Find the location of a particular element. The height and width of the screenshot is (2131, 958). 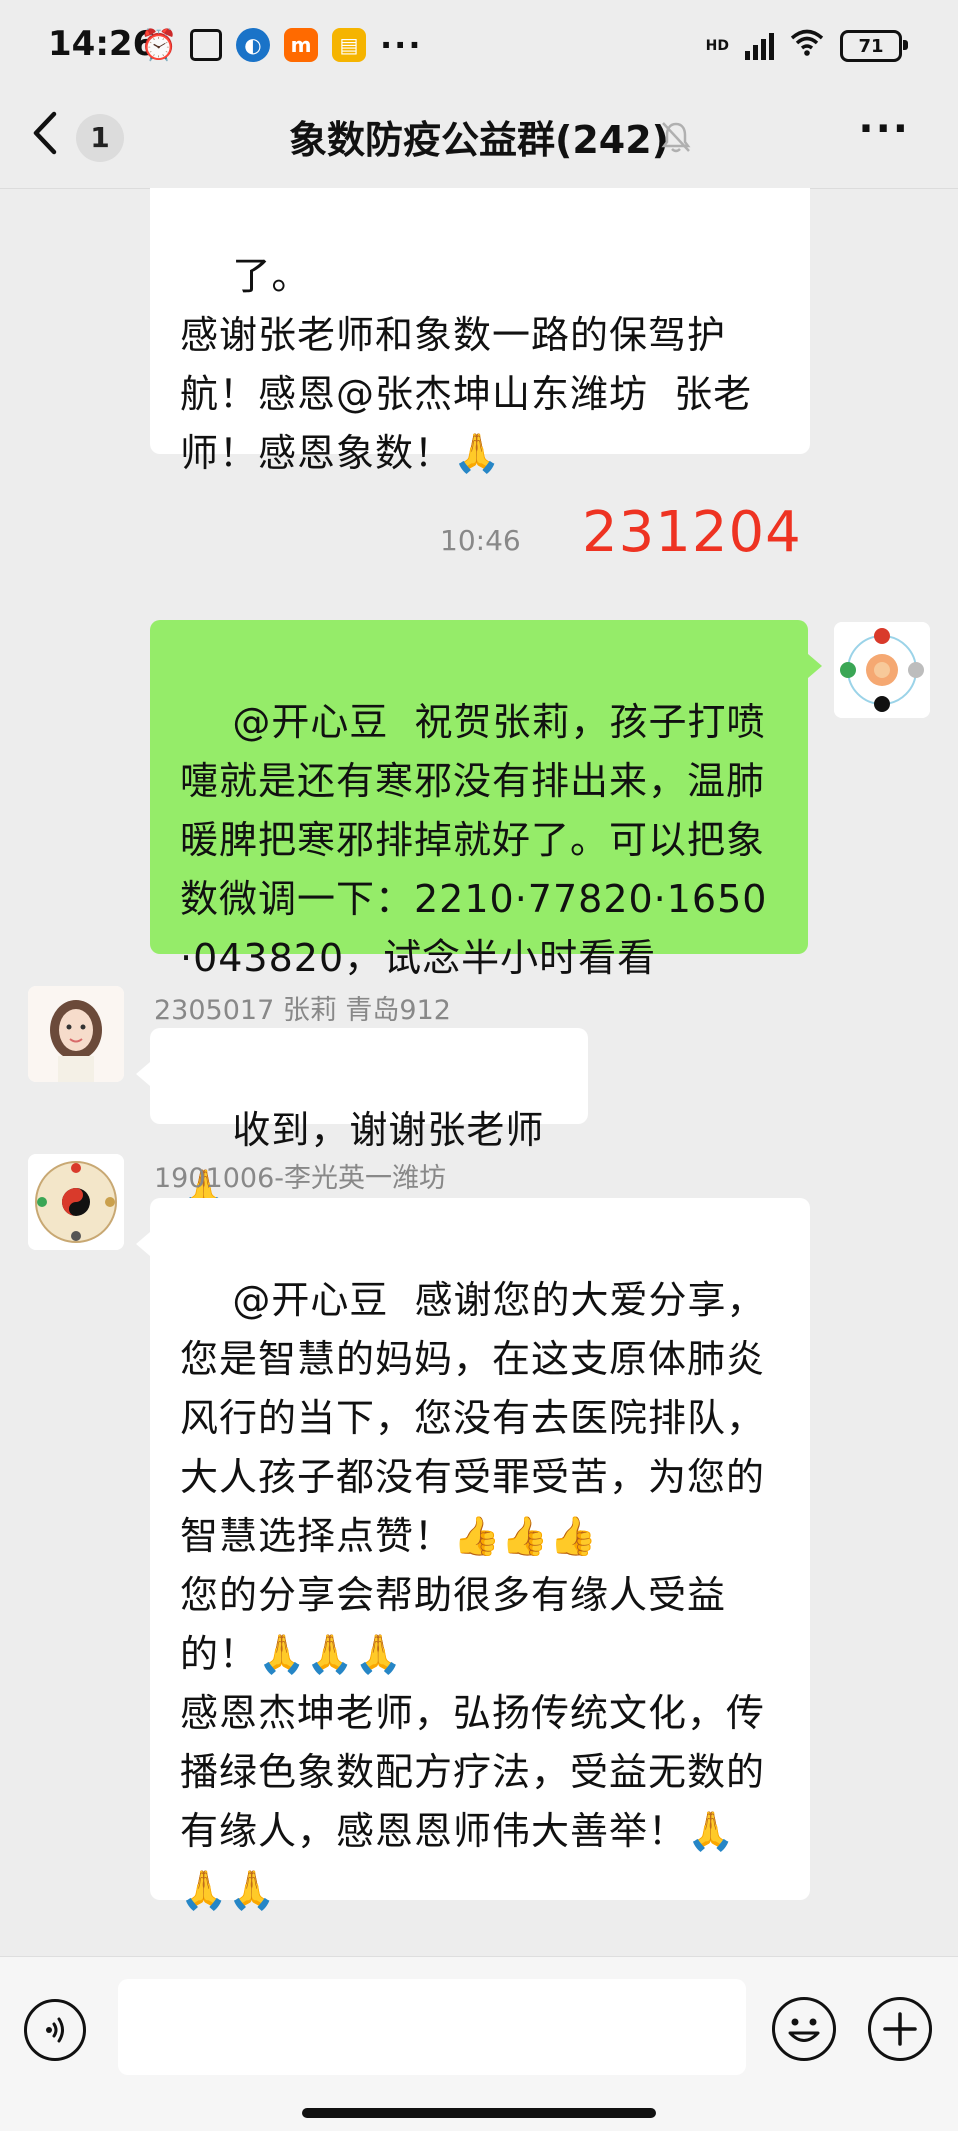

date-annotation: 231204 is located at coordinates (692, 532).